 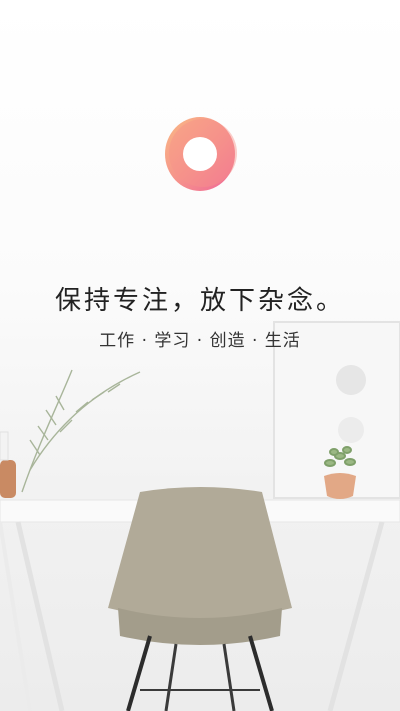 What do you see at coordinates (8, 464) in the screenshot?
I see `small-vase-left` at bounding box center [8, 464].